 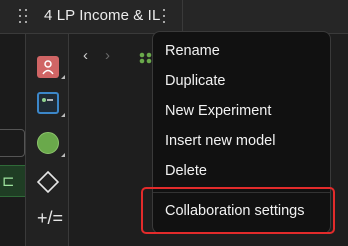 I want to click on menu-item-rename: Rename, so click(x=192, y=51).